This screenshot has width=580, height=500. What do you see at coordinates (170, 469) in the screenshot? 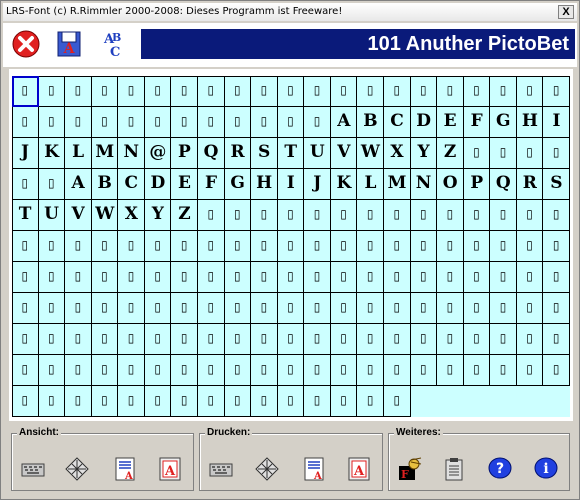
I see `font-preview-icon: A` at bounding box center [170, 469].